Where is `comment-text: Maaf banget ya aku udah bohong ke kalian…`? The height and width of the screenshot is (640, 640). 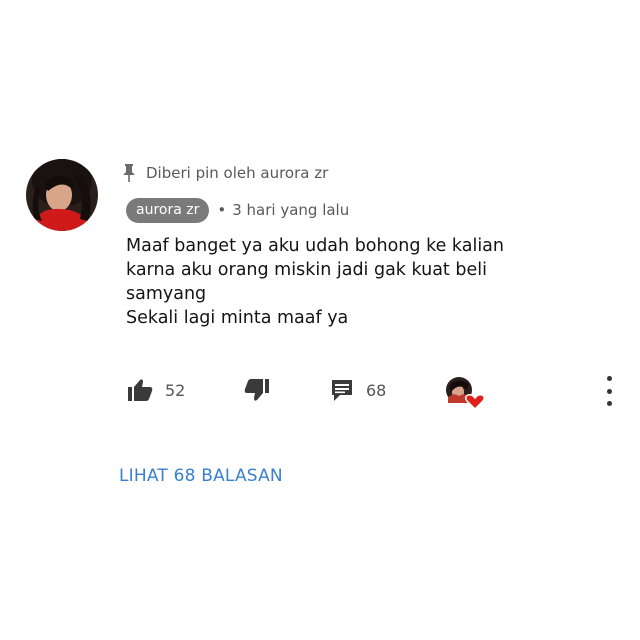 comment-text: Maaf banget ya aku udah bohong ke kalian… is located at coordinates (366, 282).